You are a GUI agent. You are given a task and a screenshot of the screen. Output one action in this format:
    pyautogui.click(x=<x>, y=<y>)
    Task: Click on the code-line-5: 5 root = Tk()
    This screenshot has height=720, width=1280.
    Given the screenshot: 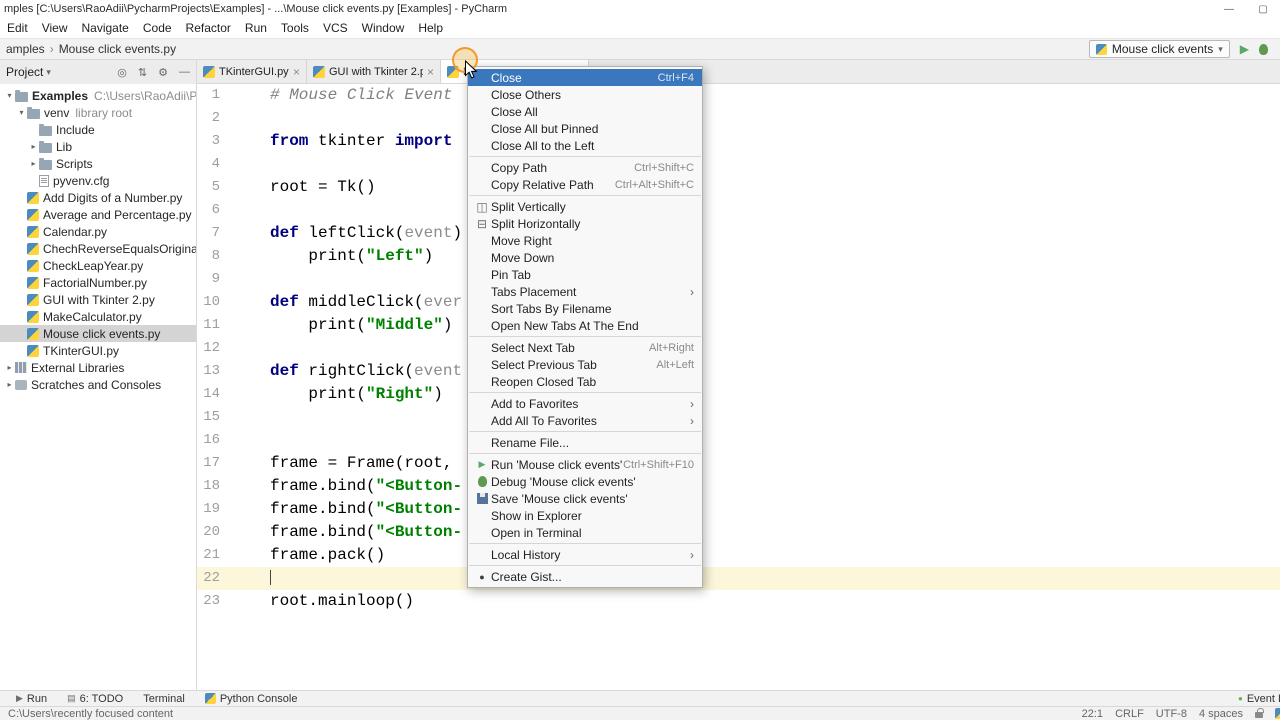 What is the action you would take?
    pyautogui.click(x=738, y=187)
    